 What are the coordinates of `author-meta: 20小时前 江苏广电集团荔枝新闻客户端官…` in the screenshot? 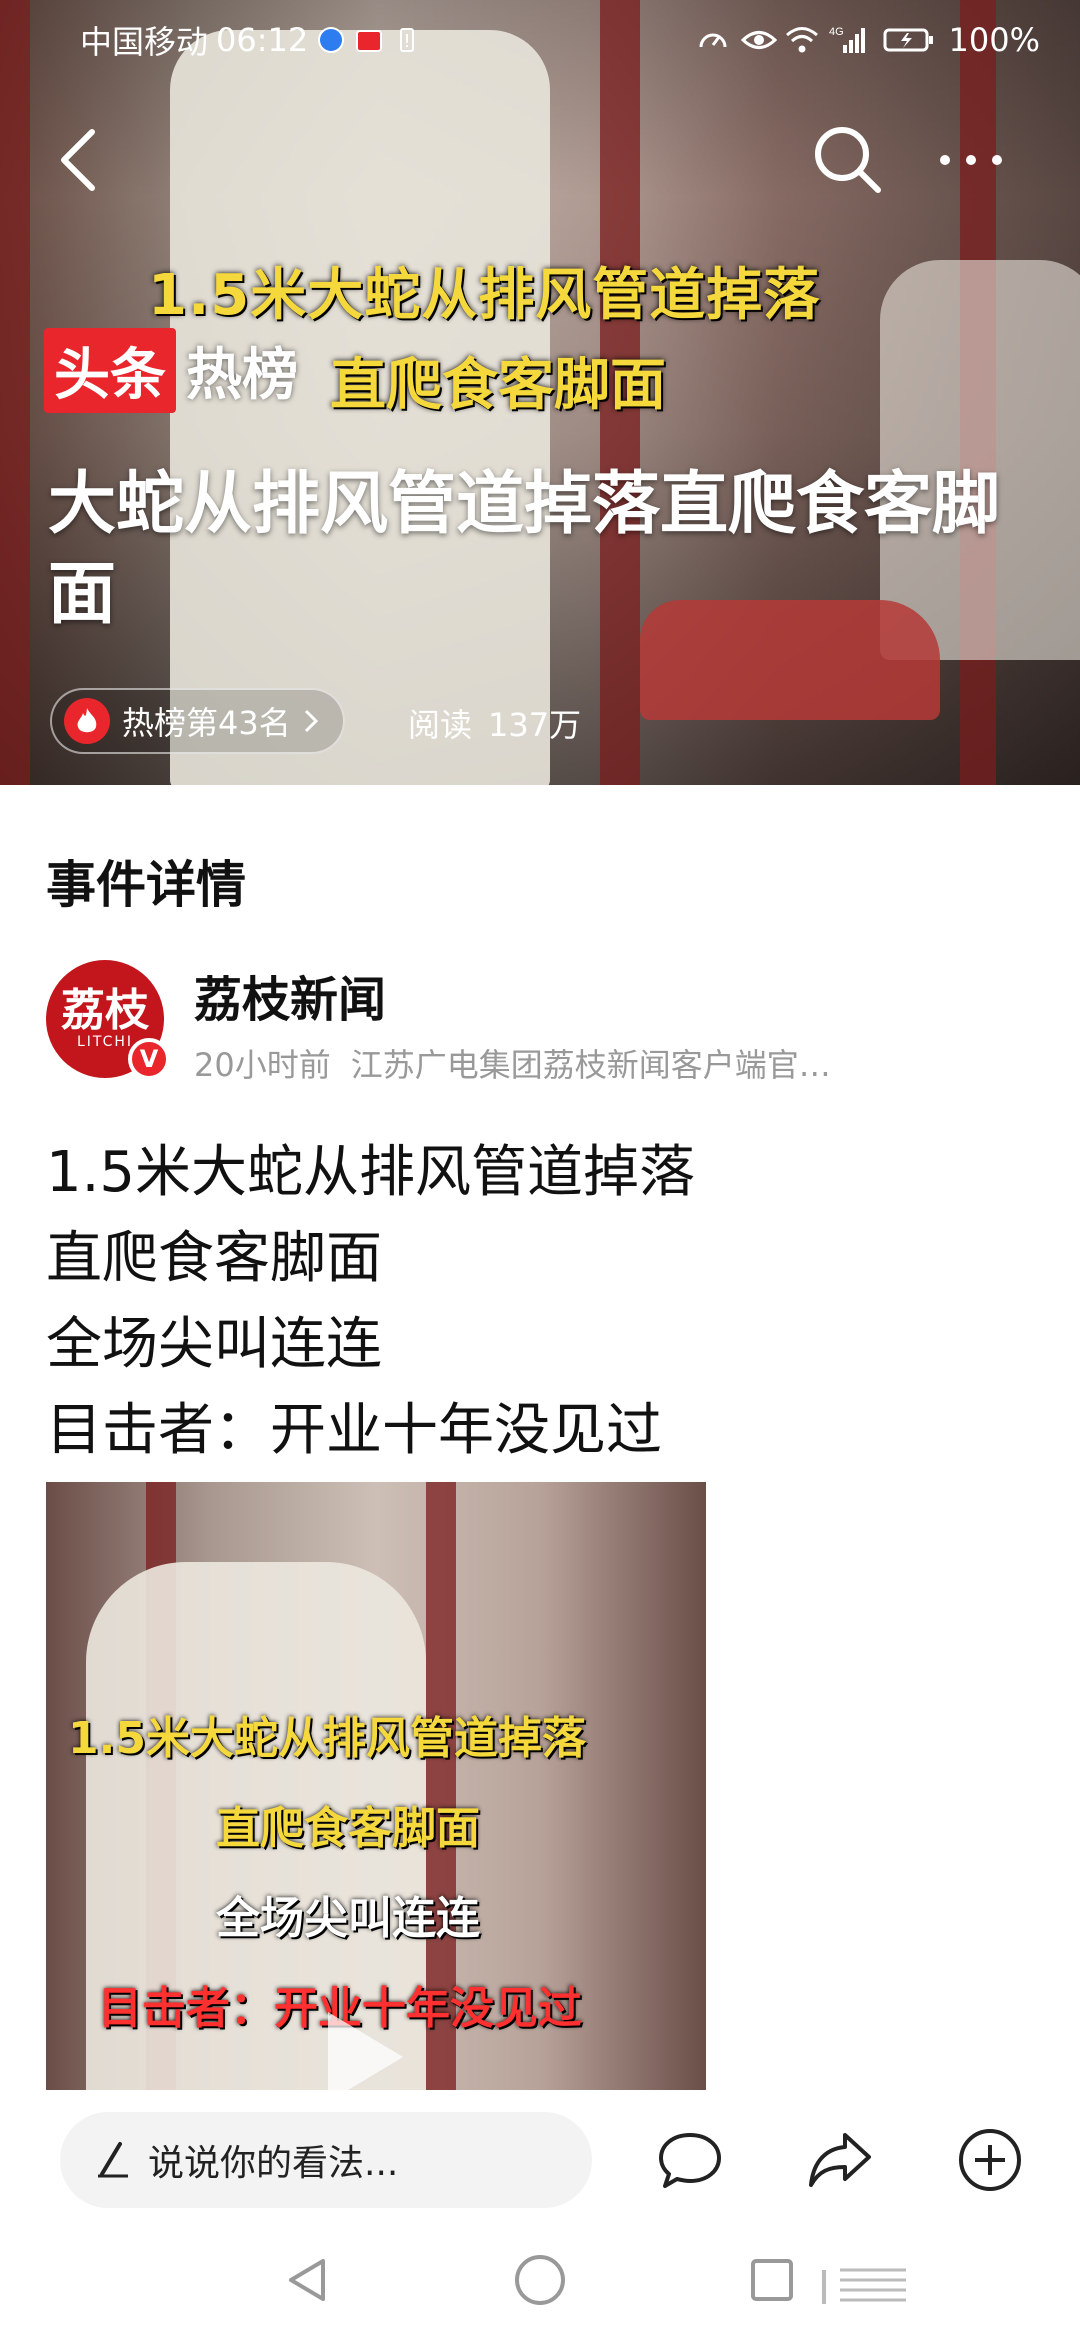 It's located at (512, 1063).